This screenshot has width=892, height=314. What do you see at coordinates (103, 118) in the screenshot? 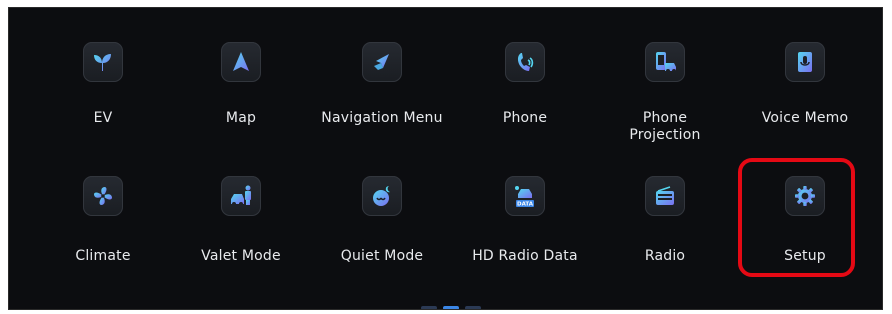
I see `app-label: EV` at bounding box center [103, 118].